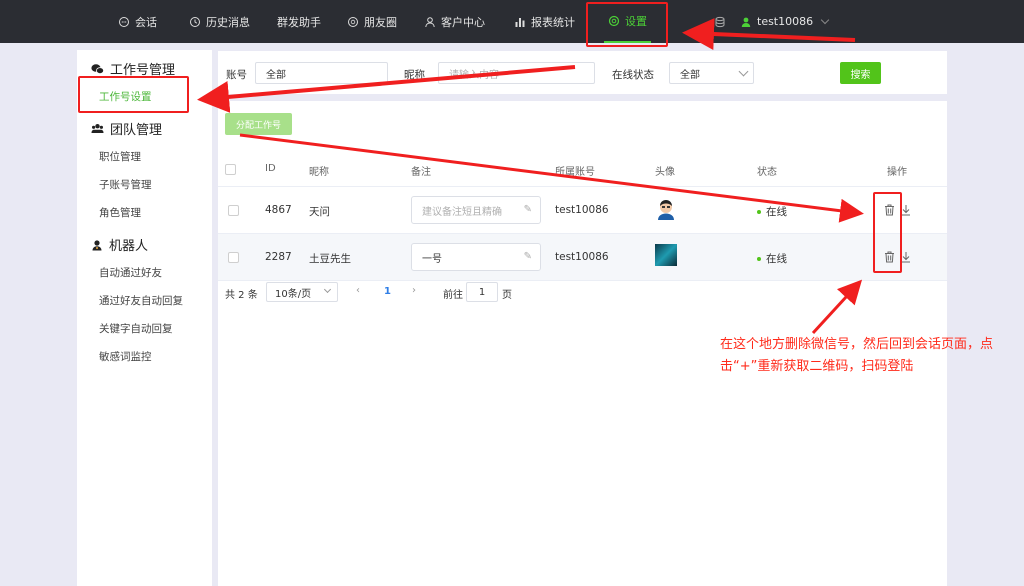  I want to click on arrow-to-work-account-settings, so click(386, 89).